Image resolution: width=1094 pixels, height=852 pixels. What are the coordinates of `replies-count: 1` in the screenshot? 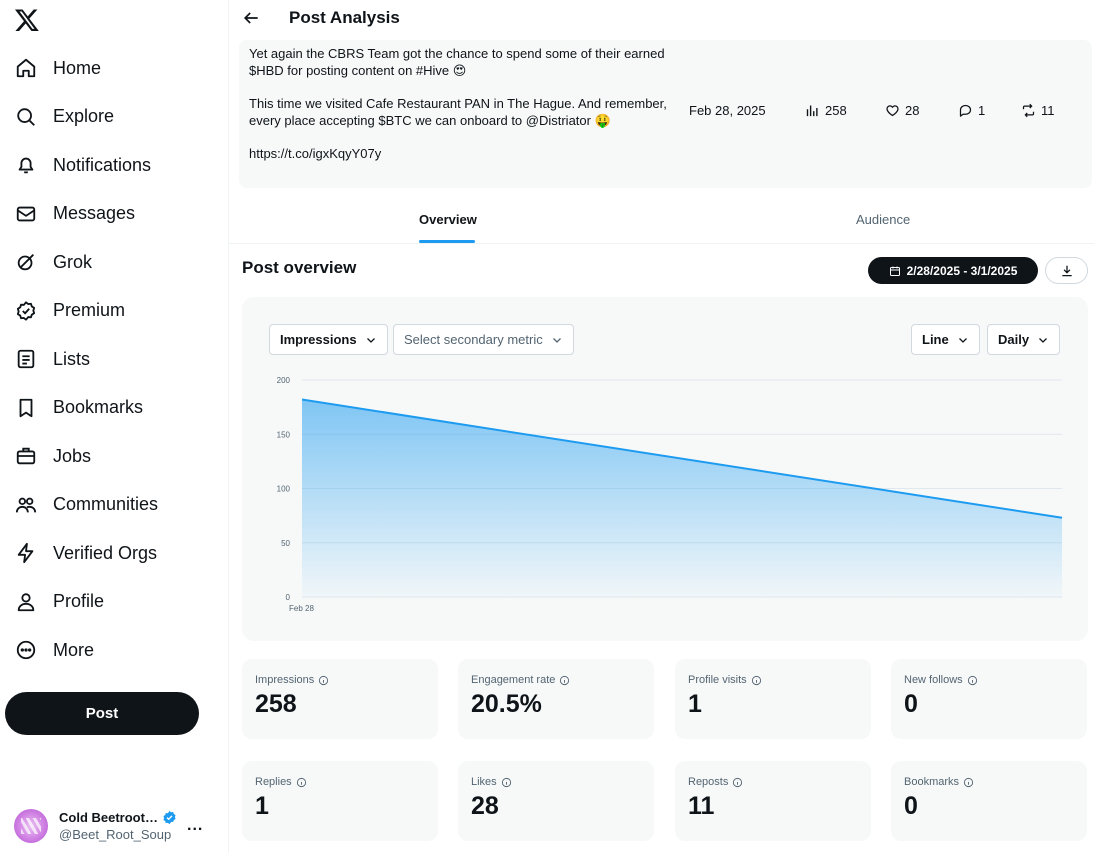 It's located at (982, 110).